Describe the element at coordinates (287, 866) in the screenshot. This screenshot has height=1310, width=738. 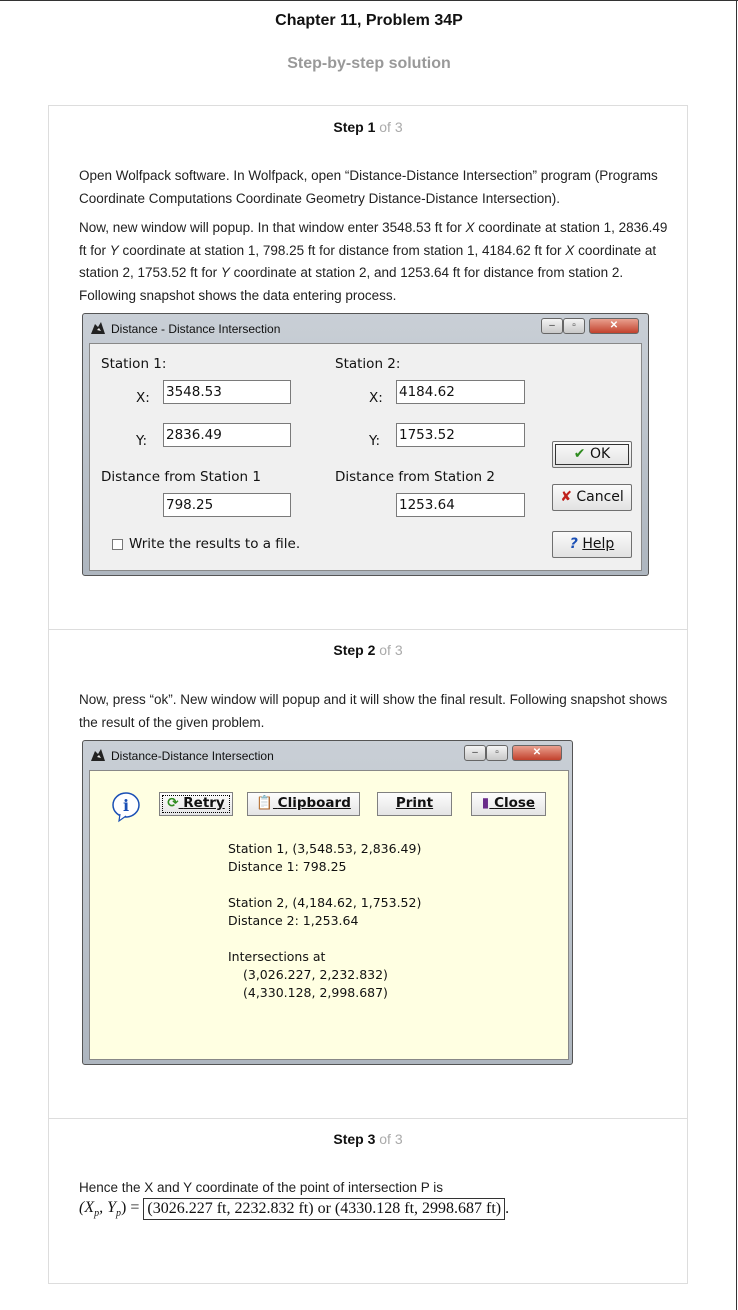
I see `result-line: Distance 1: 798.25` at that location.